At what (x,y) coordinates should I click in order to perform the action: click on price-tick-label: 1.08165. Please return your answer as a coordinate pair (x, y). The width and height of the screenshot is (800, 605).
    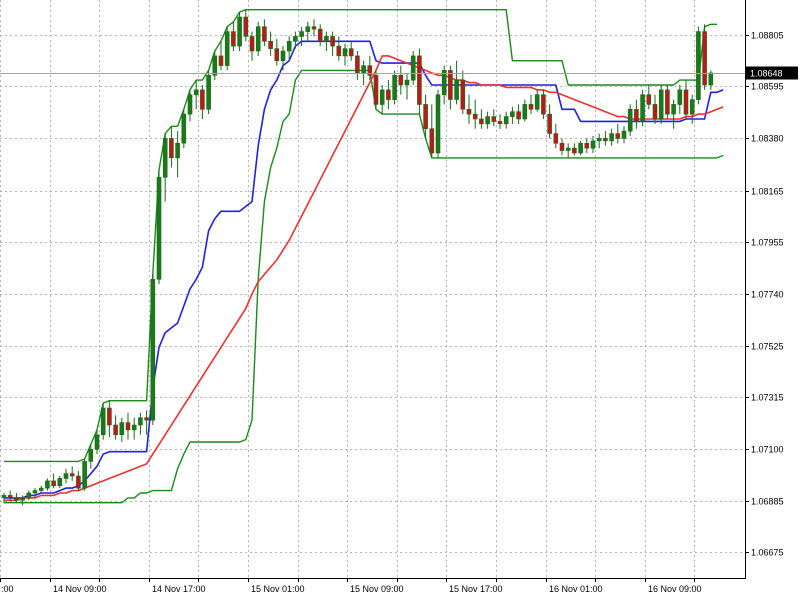
    Looking at the image, I should click on (767, 192).